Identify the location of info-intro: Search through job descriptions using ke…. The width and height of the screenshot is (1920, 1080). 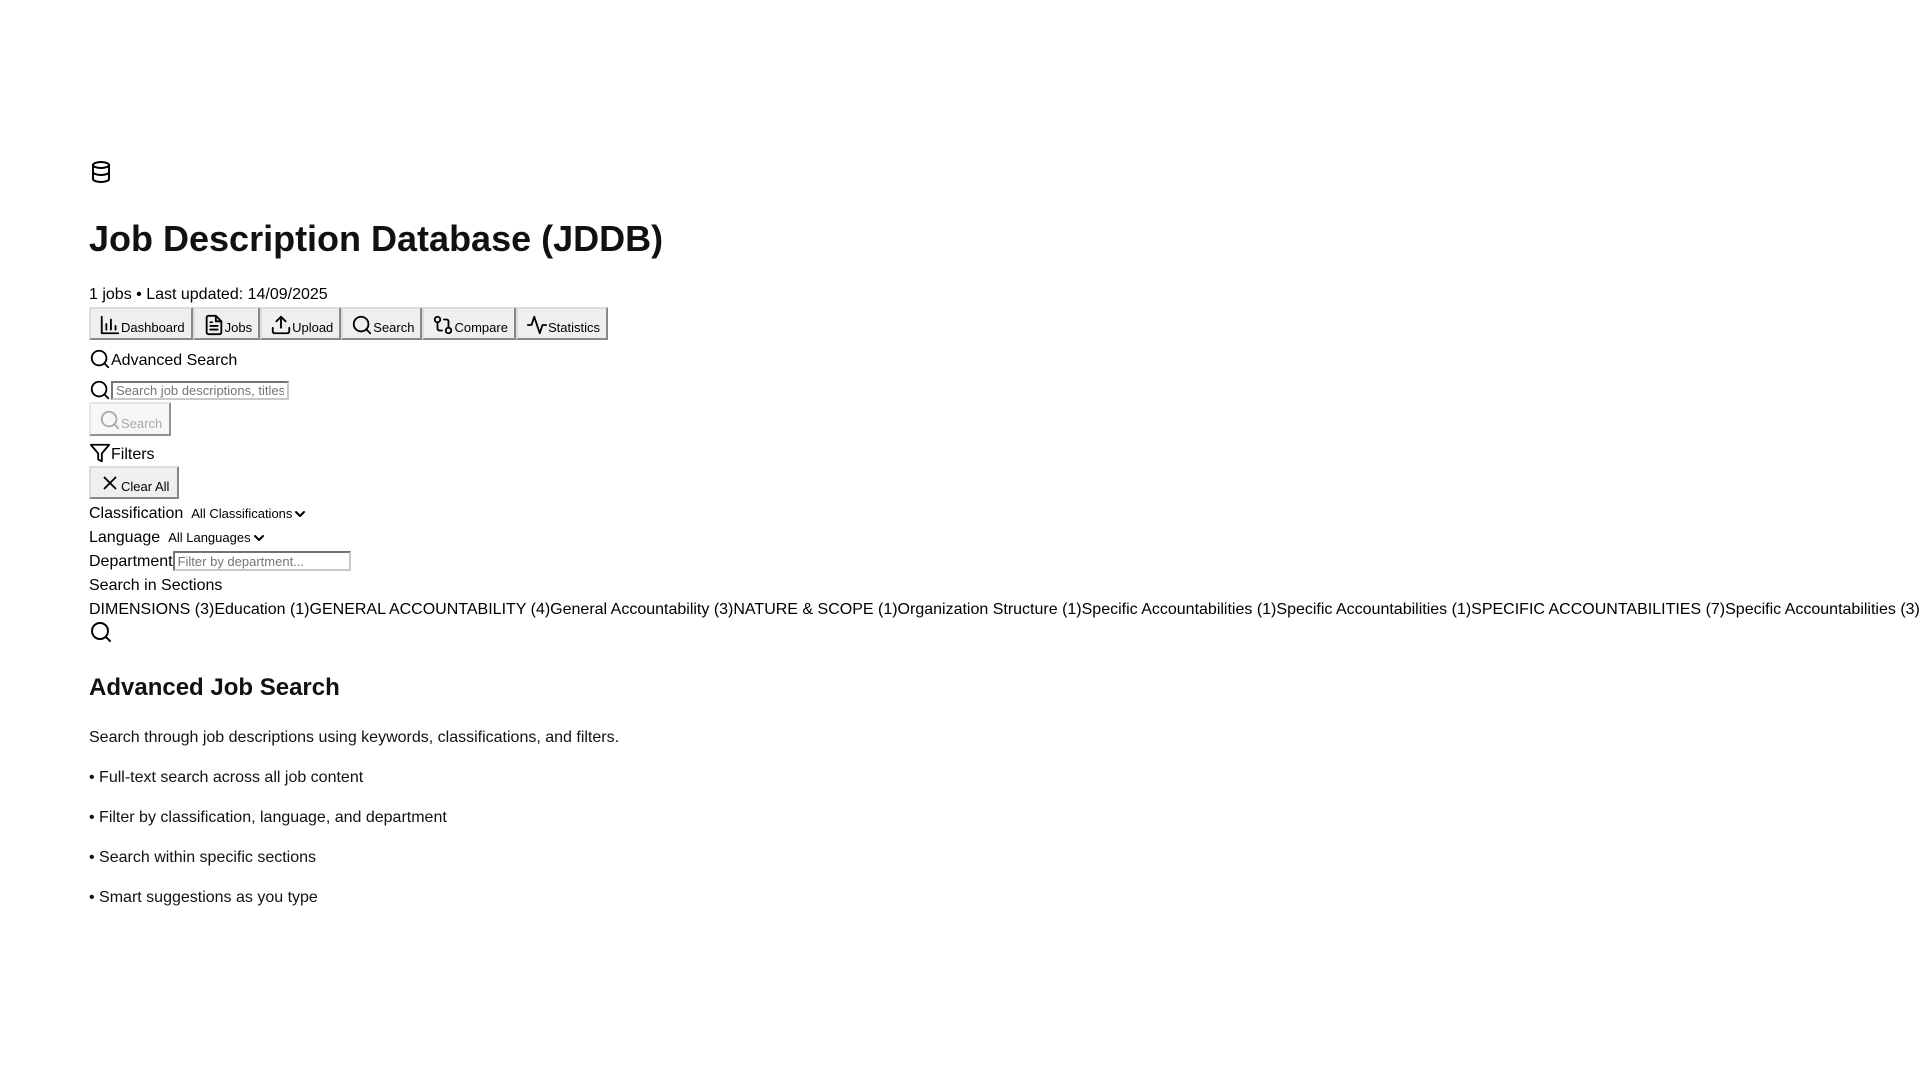
(354, 737).